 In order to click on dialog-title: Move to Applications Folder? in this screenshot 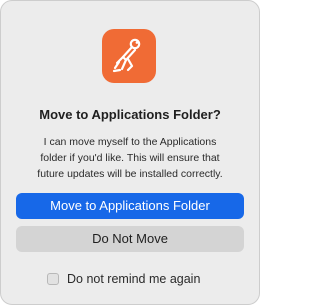, I will do `click(130, 114)`.